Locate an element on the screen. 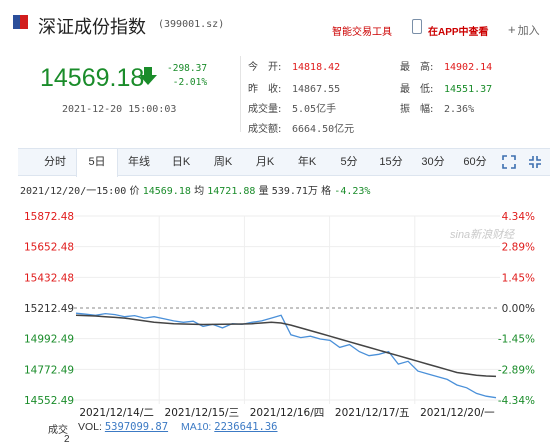 The image size is (550, 445). x-tick: 2021/12/17/五 is located at coordinates (372, 413).